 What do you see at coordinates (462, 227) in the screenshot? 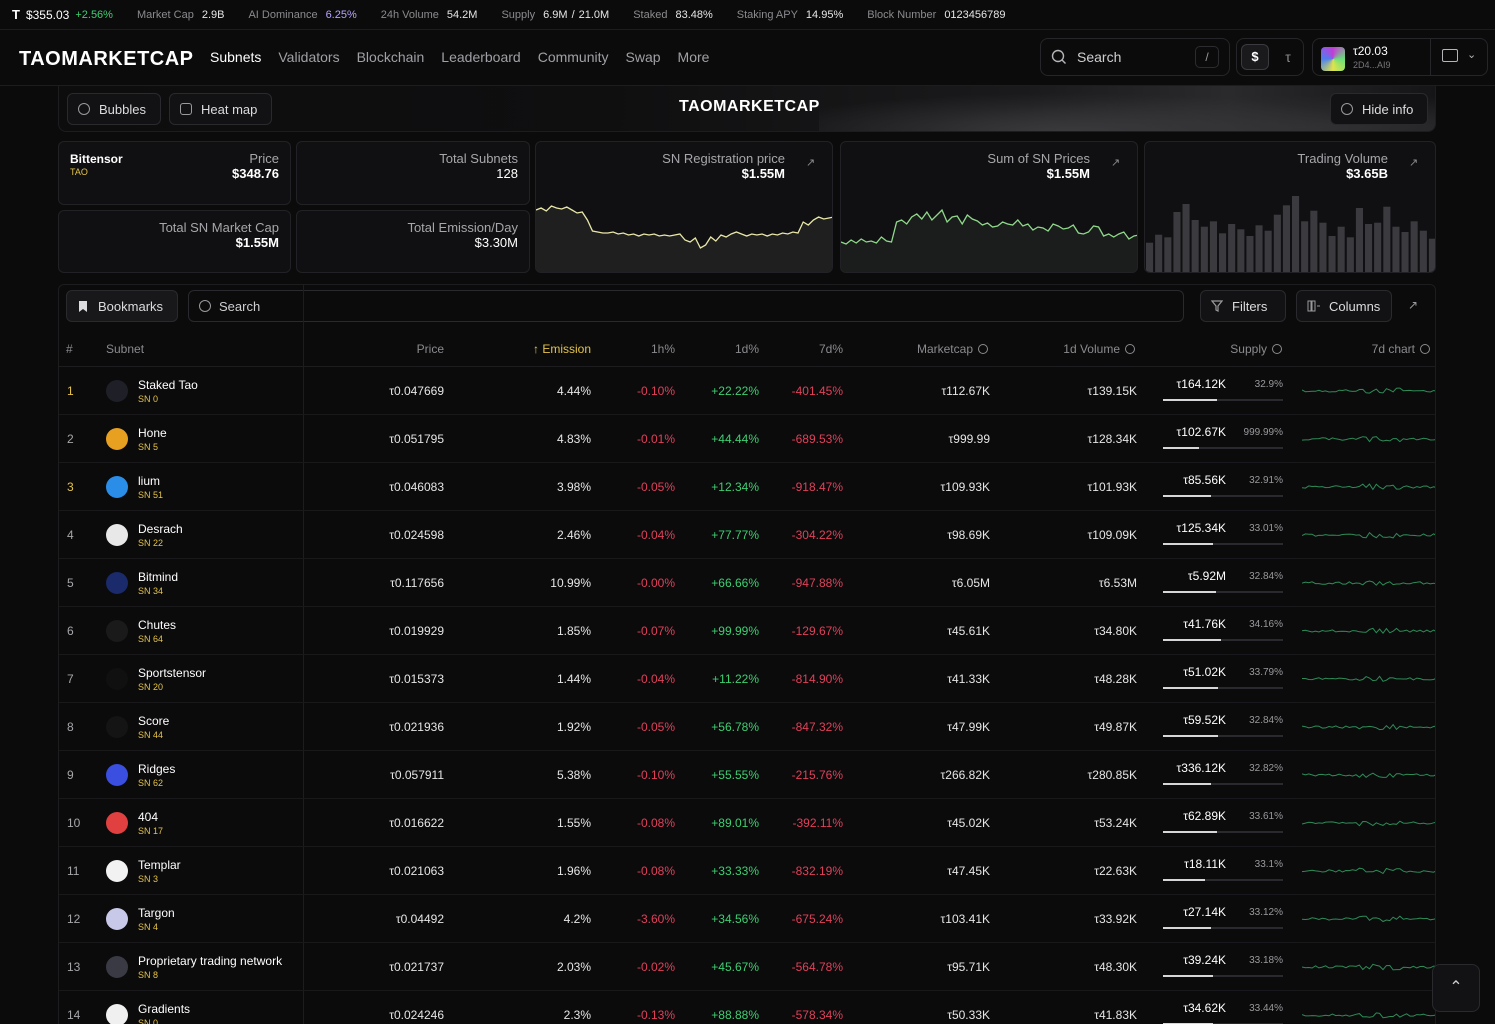
I see `emission-label: Total Emission/Day` at bounding box center [462, 227].